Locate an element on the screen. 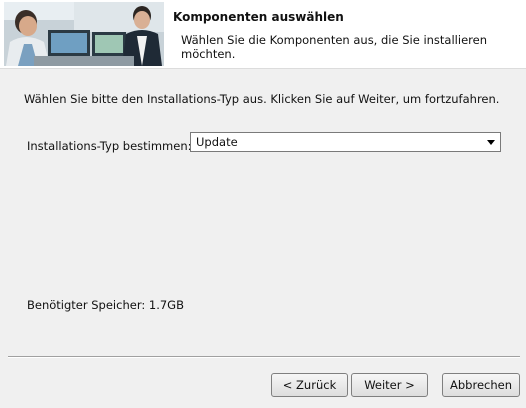  page-title: Komponenten auswählen is located at coordinates (258, 17).